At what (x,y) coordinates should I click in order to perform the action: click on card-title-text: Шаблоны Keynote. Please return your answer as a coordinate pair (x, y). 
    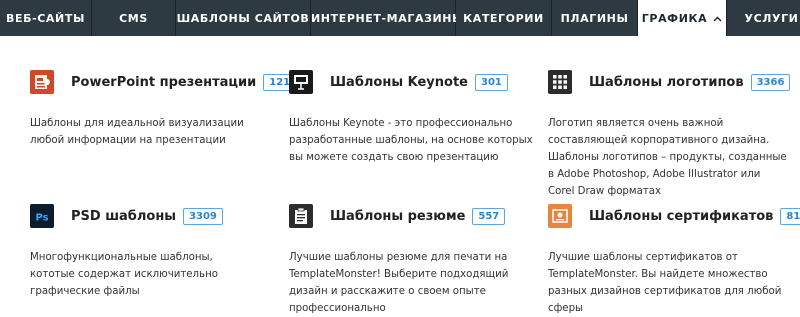
    Looking at the image, I should click on (399, 82).